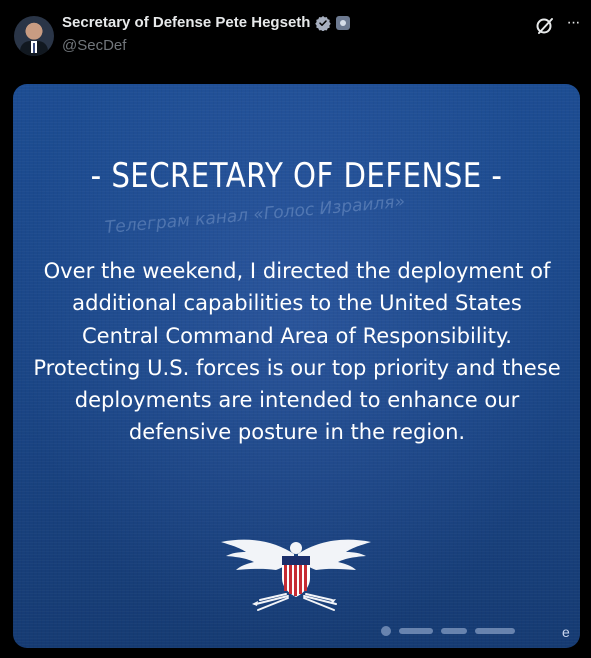 This screenshot has height=658, width=591. What do you see at coordinates (296, 575) in the screenshot?
I see `eagle-emblem-icon` at bounding box center [296, 575].